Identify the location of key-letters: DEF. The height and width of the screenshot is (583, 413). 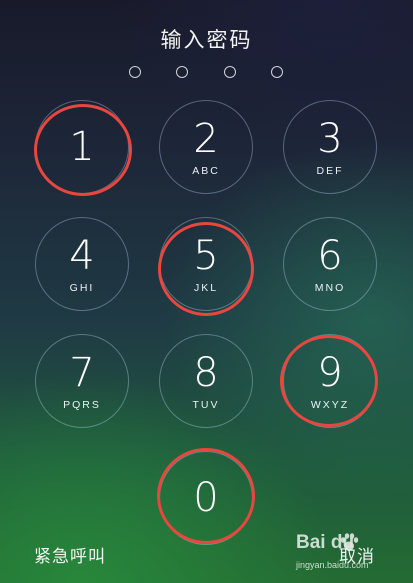
(330, 171).